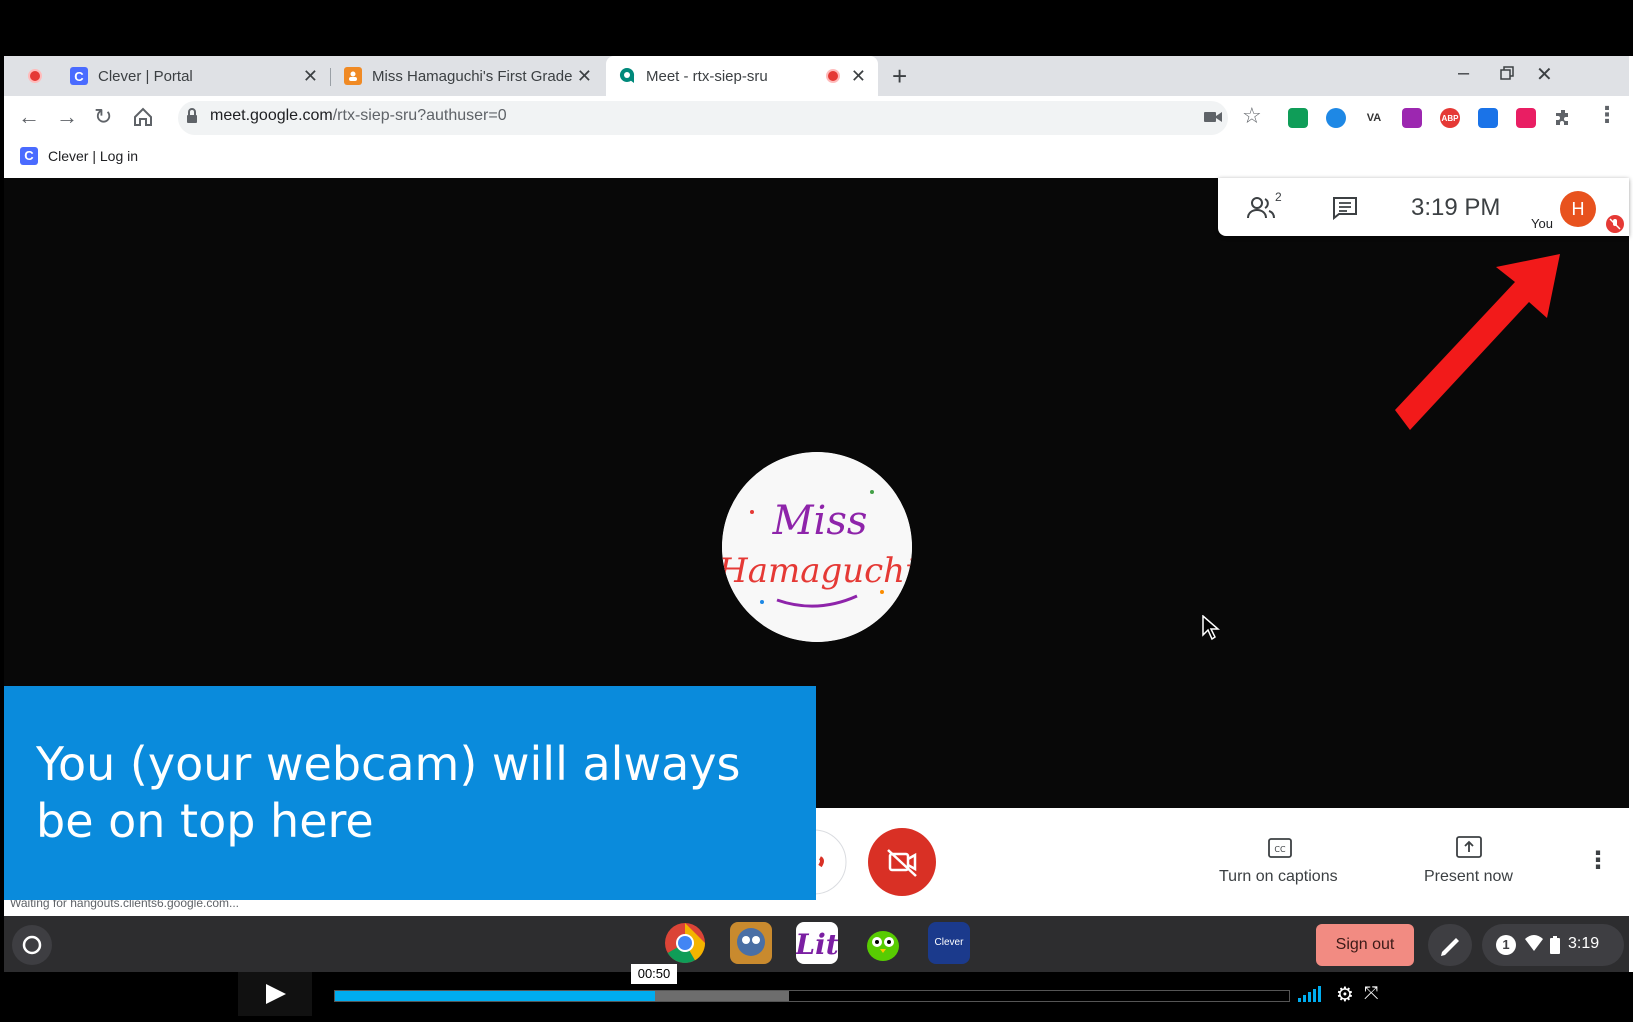 This screenshot has width=1633, height=1022. Describe the element at coordinates (145, 76) in the screenshot. I see `tab-title: Clever | Portal` at that location.